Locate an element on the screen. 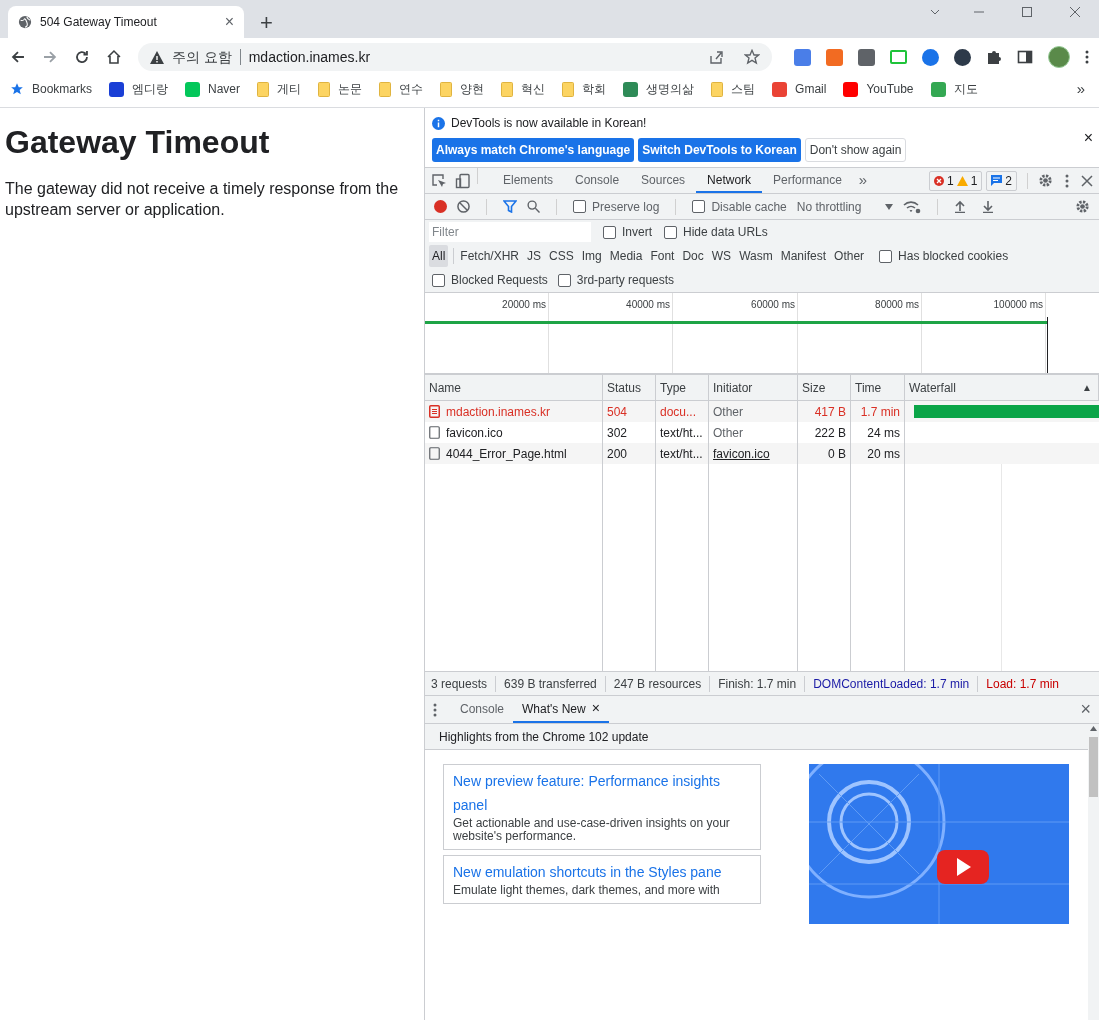 Image resolution: width=1099 pixels, height=1020 pixels. type-filter-button: Doc is located at coordinates (693, 256).